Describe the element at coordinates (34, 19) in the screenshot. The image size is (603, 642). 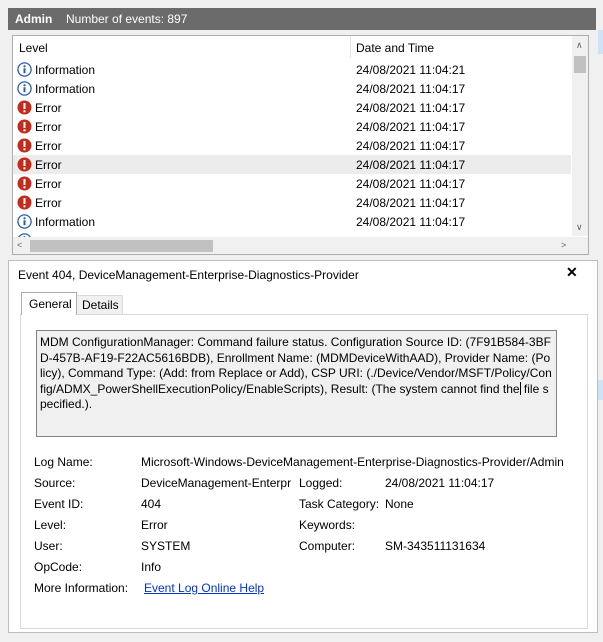
I see `log-title: Admin` at that location.